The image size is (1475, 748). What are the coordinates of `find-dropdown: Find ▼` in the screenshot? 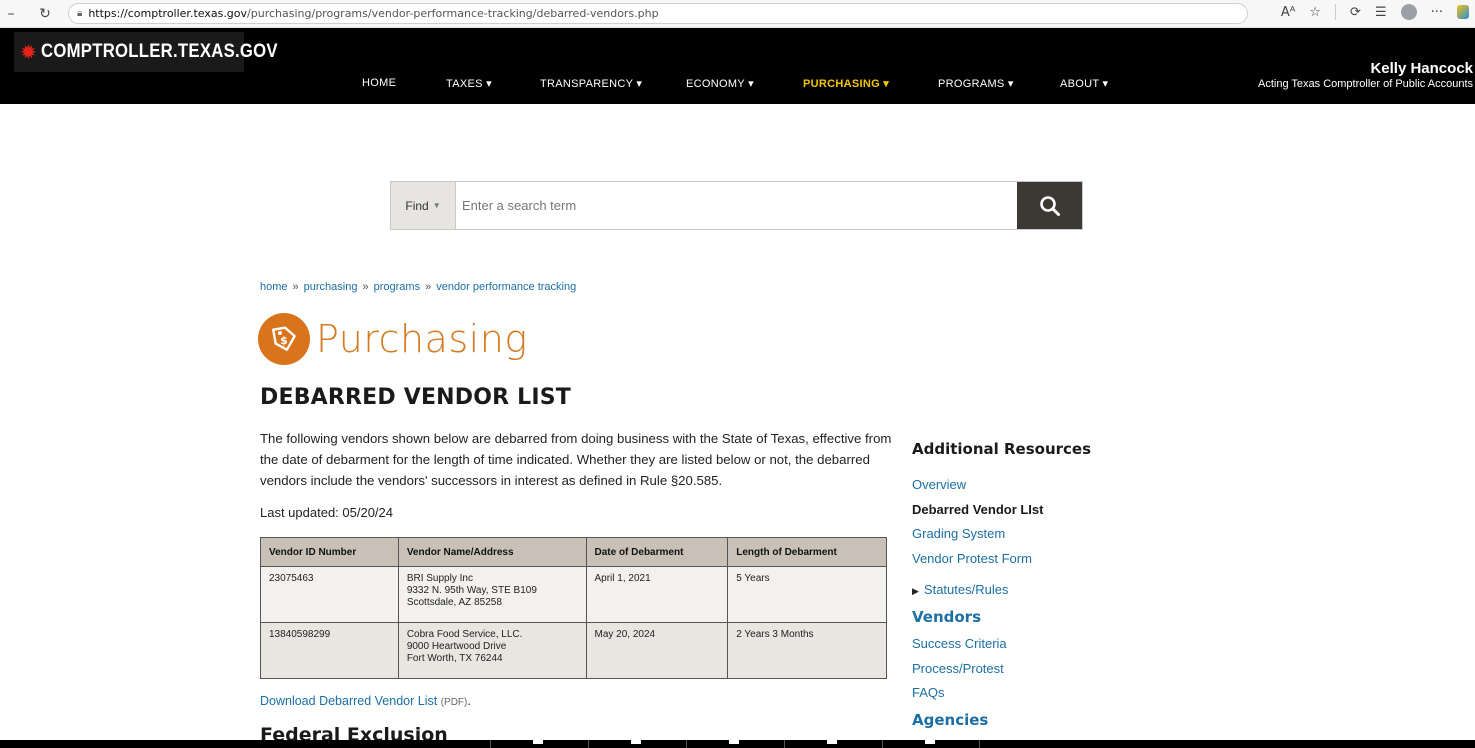 It's located at (423, 205).